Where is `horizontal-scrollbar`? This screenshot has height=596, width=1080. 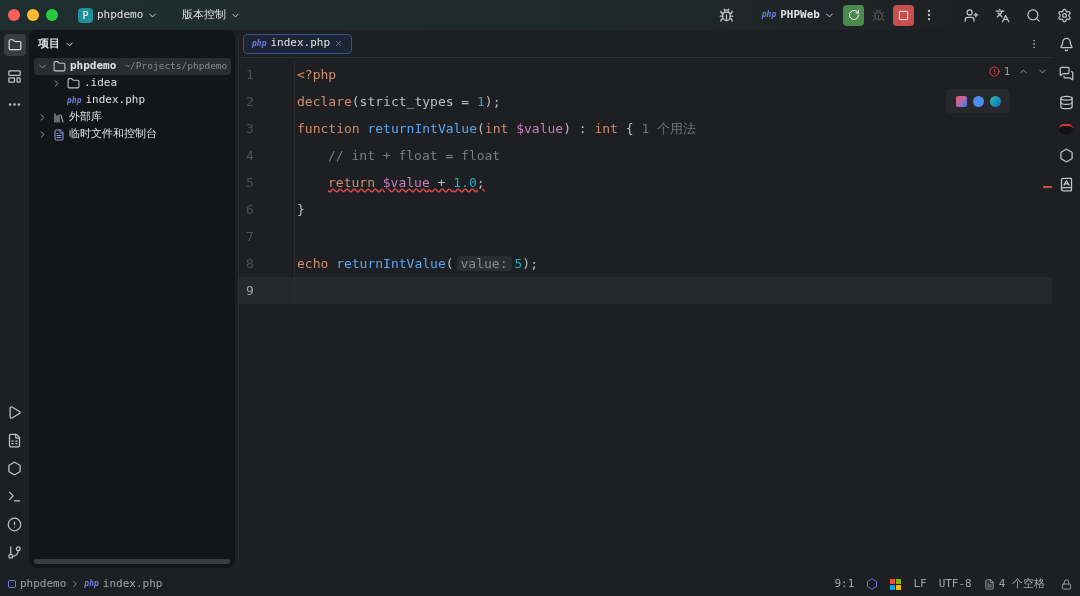
horizontal-scrollbar is located at coordinates (132, 561).